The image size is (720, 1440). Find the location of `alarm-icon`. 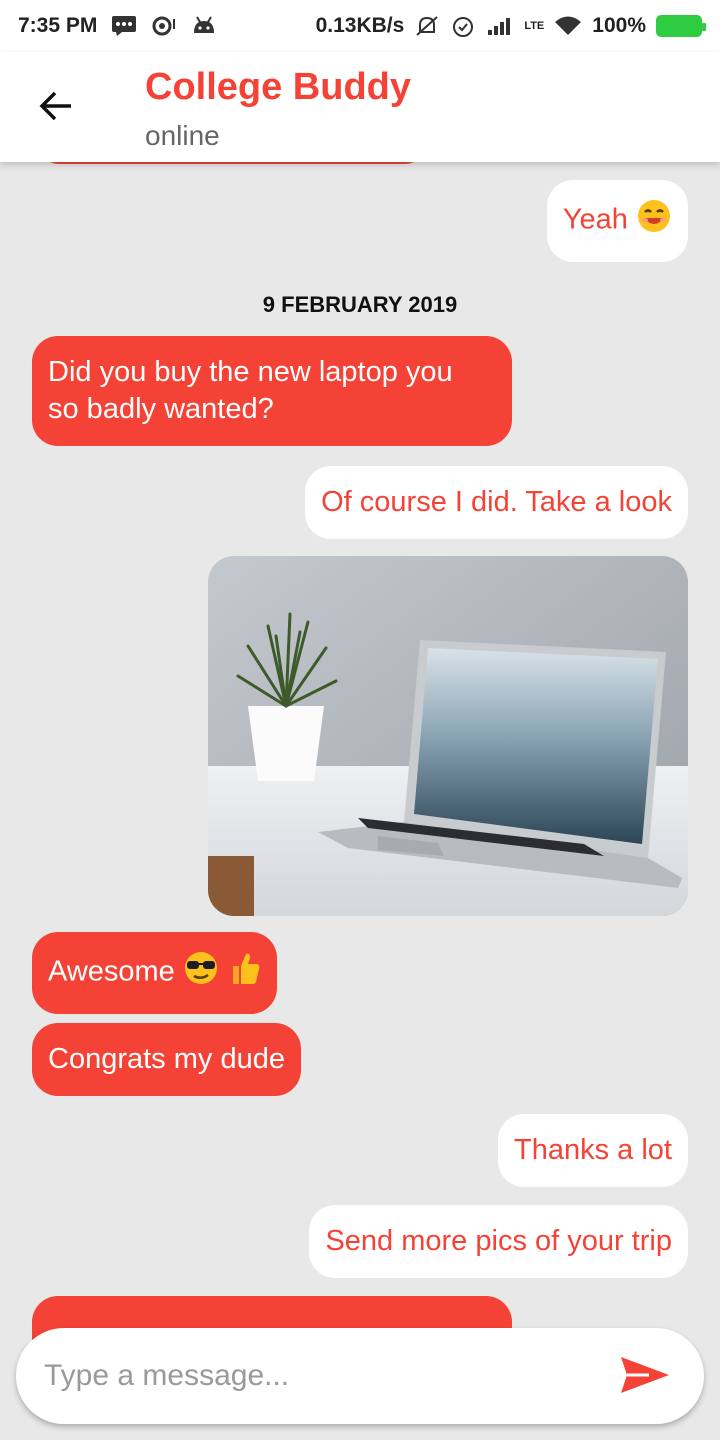

alarm-icon is located at coordinates (463, 26).